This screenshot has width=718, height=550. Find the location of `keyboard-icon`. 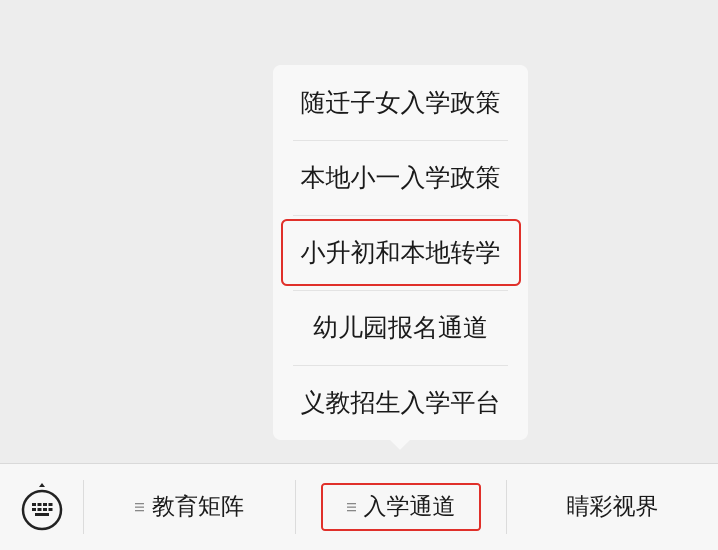

keyboard-icon is located at coordinates (41, 507).